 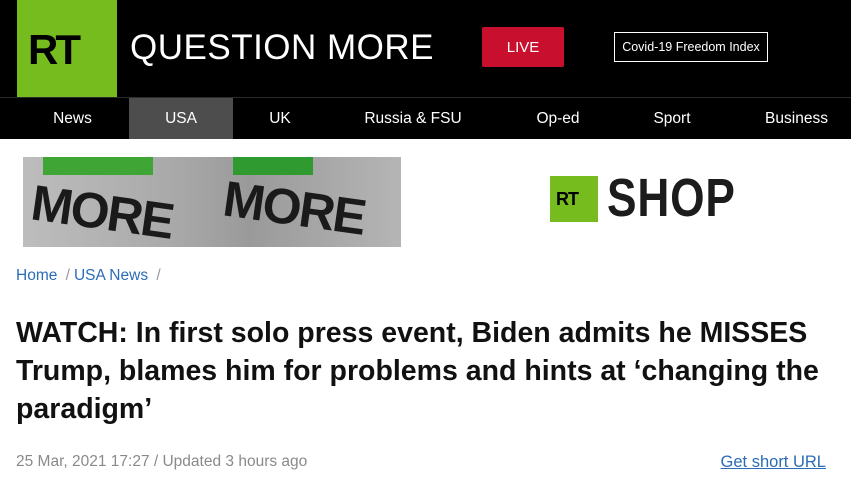 I want to click on nav-item-news: News, so click(x=72, y=118).